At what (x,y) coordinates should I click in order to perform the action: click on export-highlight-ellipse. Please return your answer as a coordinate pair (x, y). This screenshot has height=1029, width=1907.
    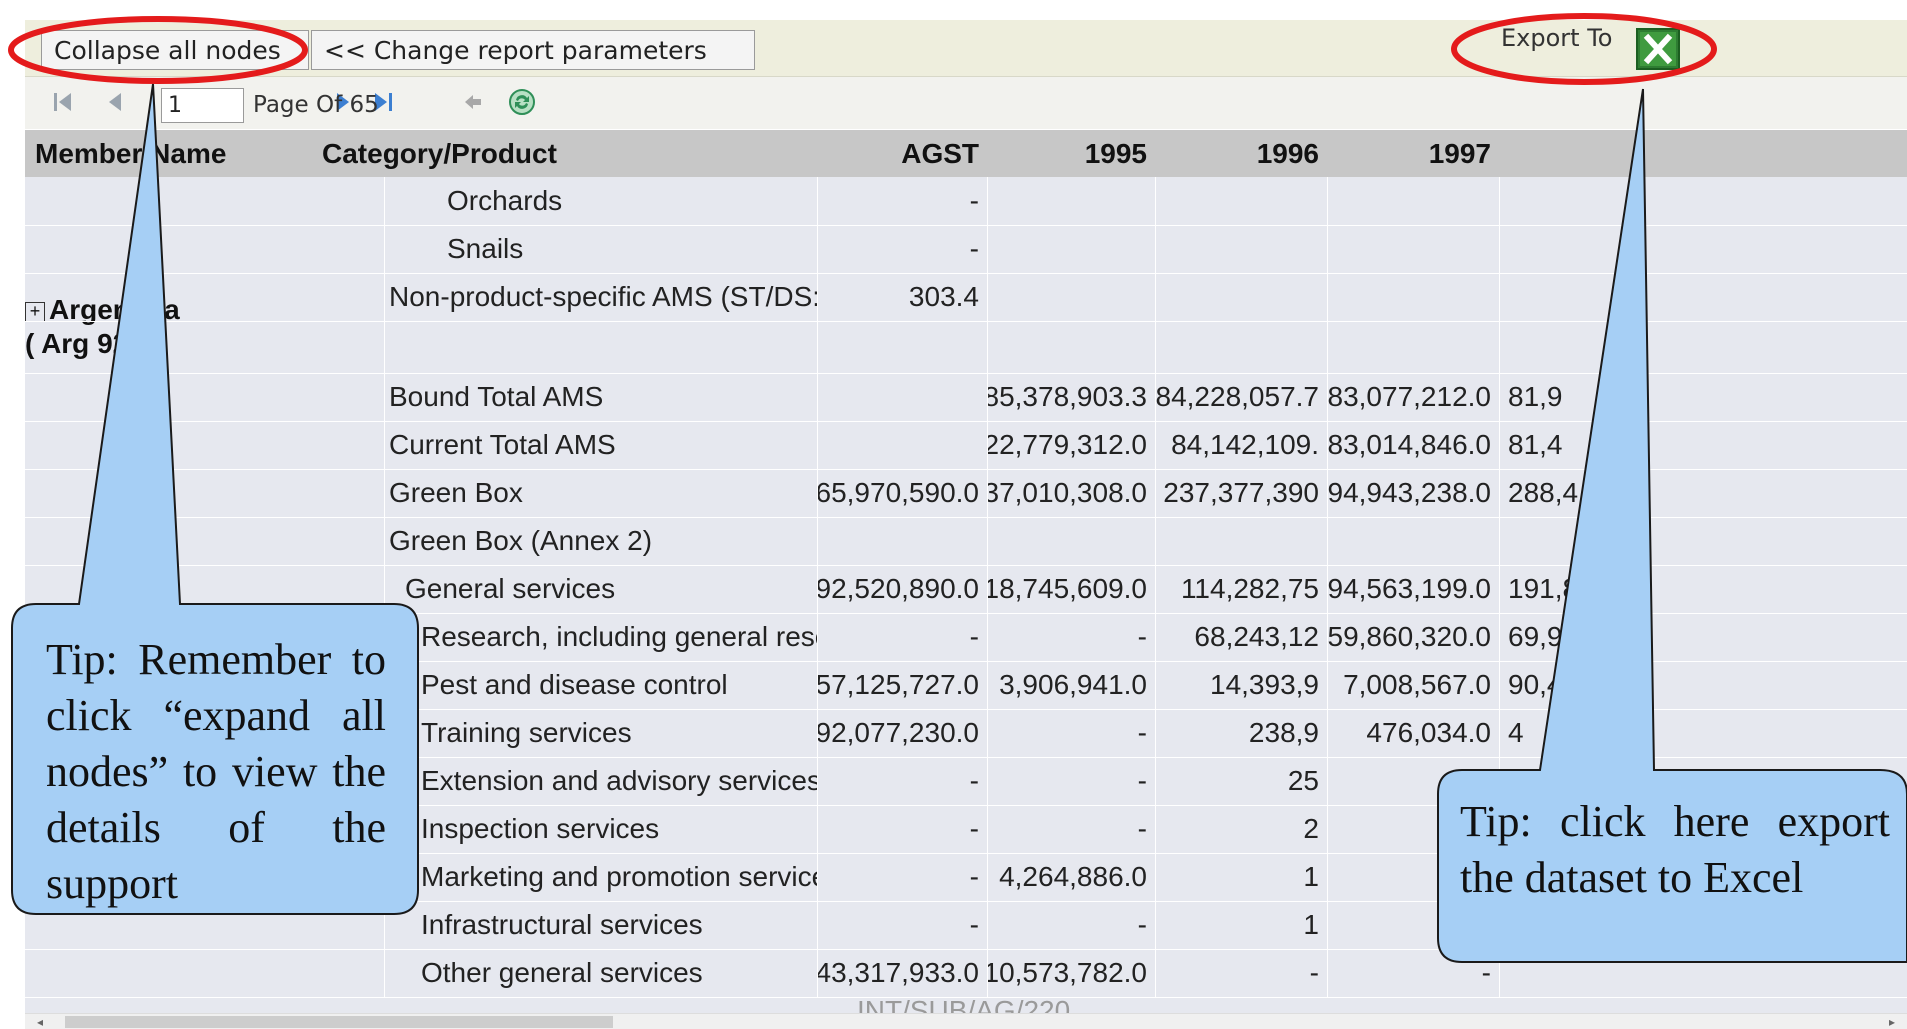
    Looking at the image, I should click on (1584, 49).